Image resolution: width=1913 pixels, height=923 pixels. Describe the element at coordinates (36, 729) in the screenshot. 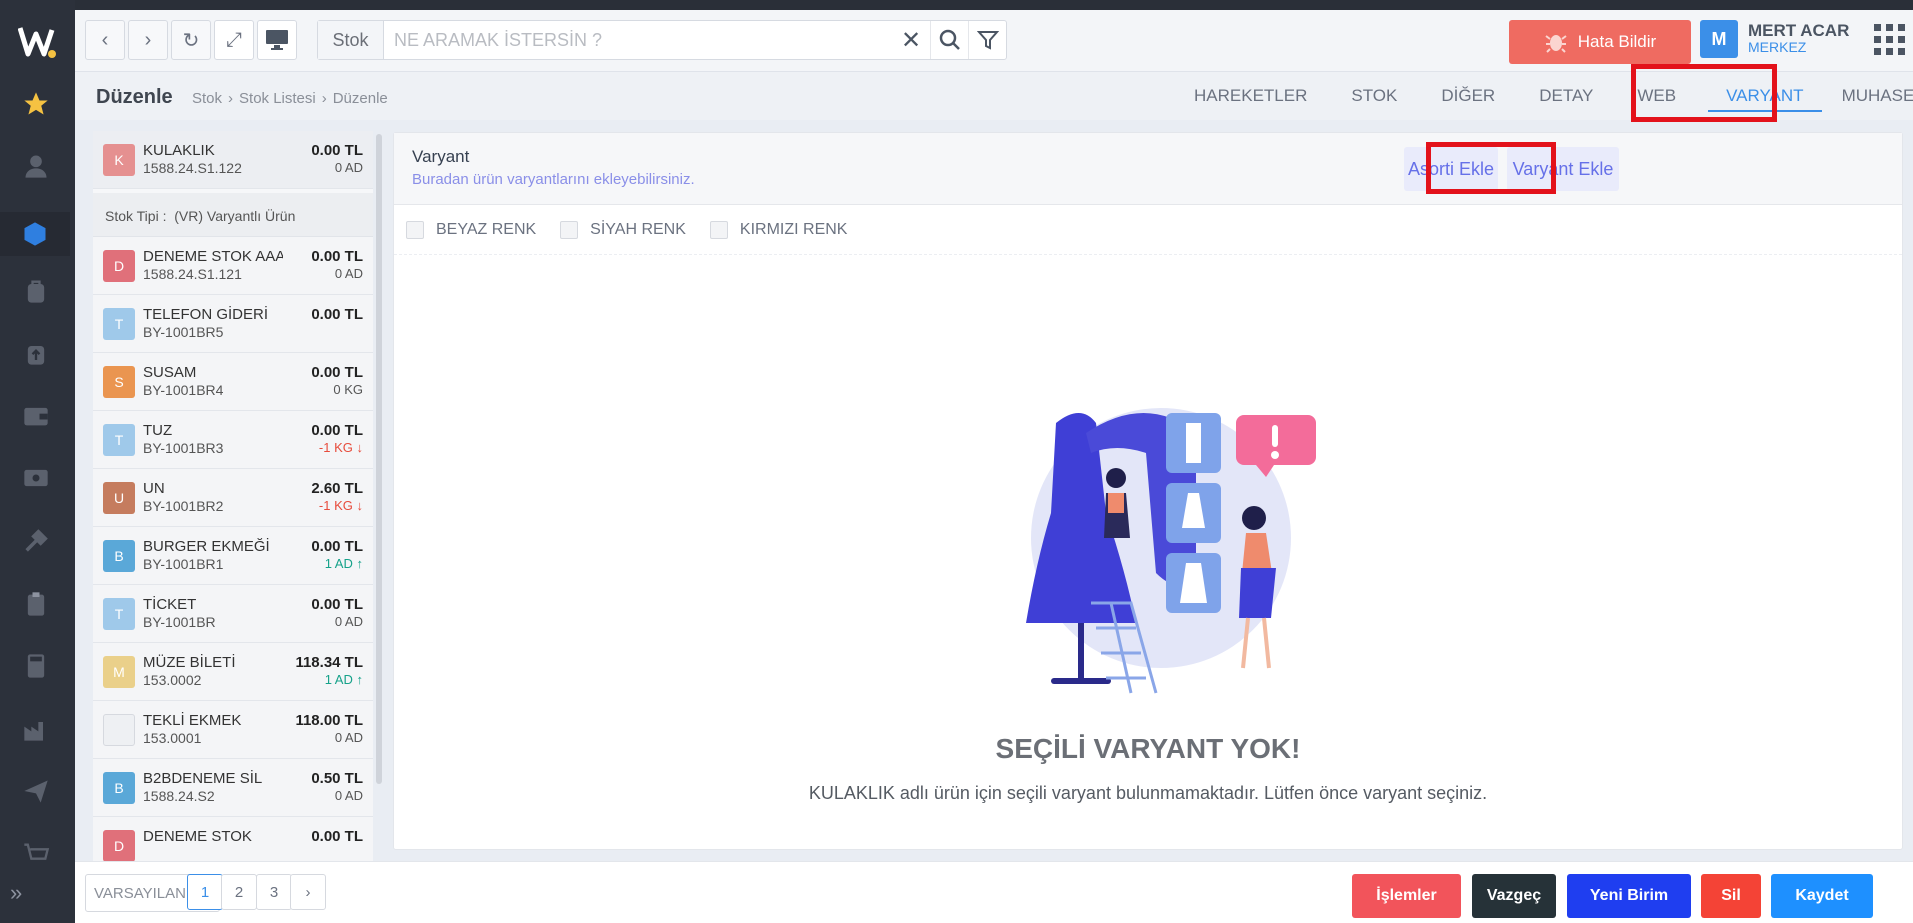

I see `factory-icon` at that location.